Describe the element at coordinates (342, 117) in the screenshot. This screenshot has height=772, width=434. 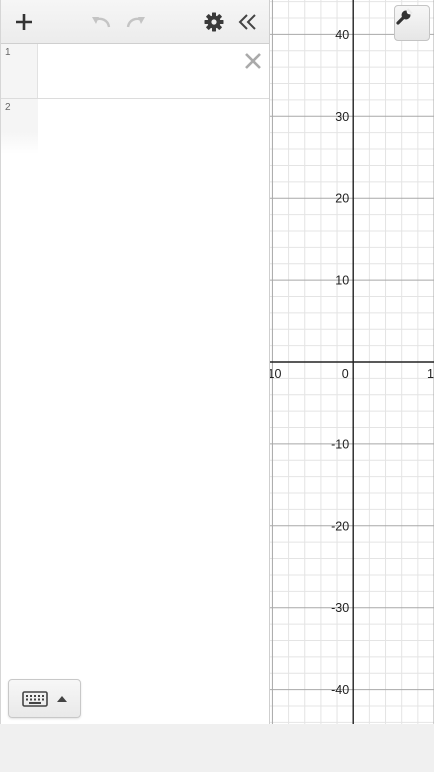
I see `y-tick-label: 30` at that location.